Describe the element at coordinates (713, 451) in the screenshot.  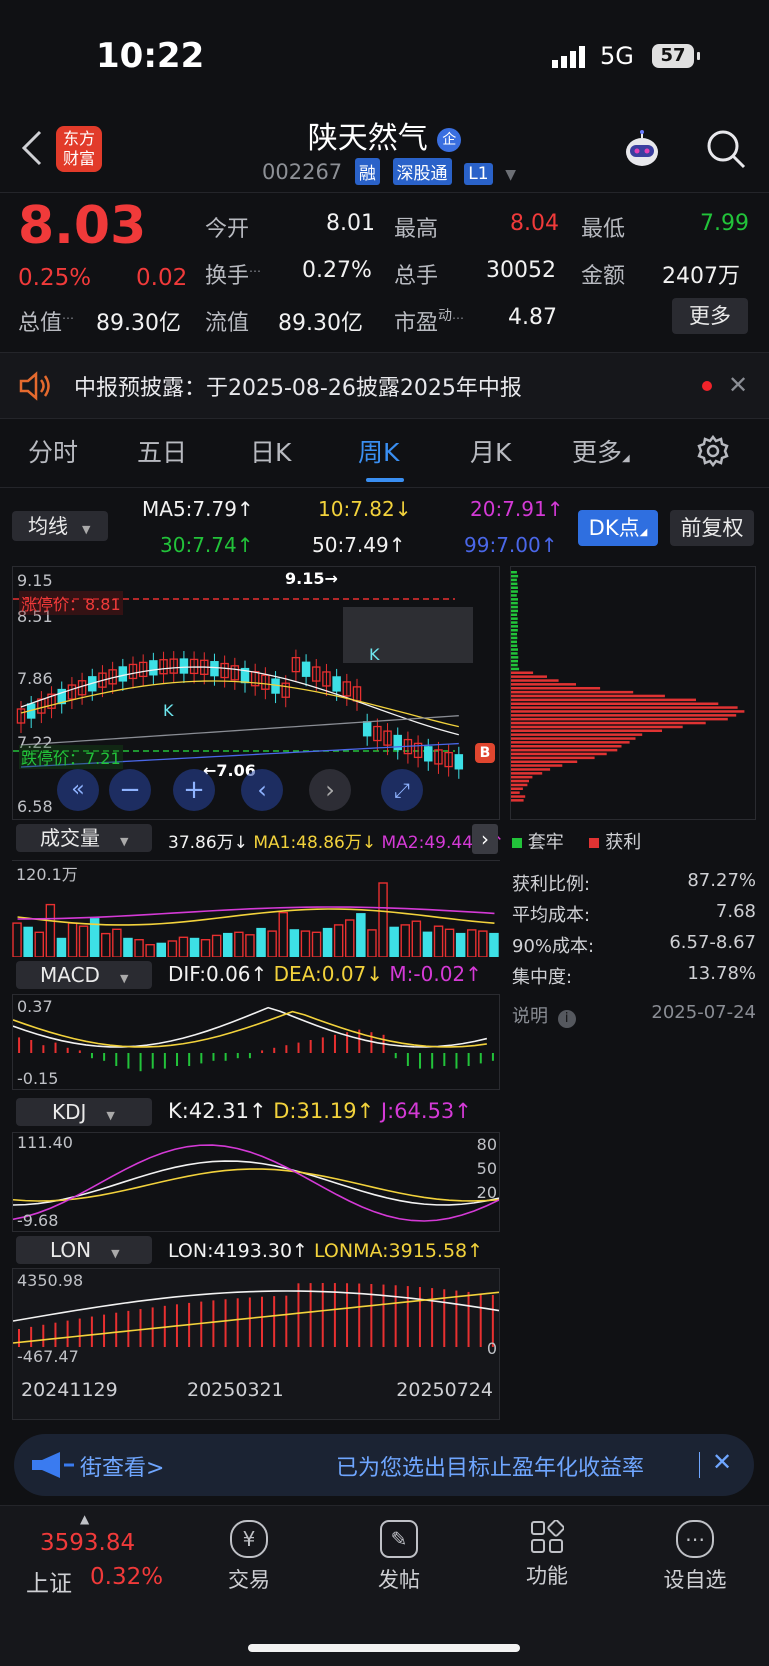
I see `gear-icon` at that location.